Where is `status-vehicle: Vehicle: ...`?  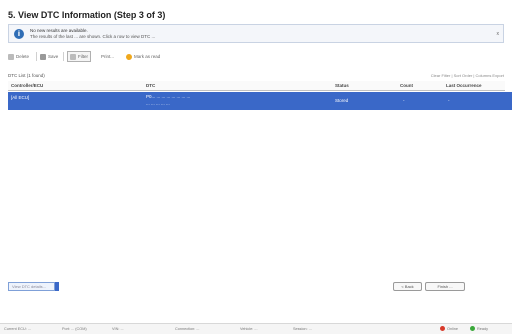
status-vehicle: Vehicle: ... is located at coordinates (249, 329).